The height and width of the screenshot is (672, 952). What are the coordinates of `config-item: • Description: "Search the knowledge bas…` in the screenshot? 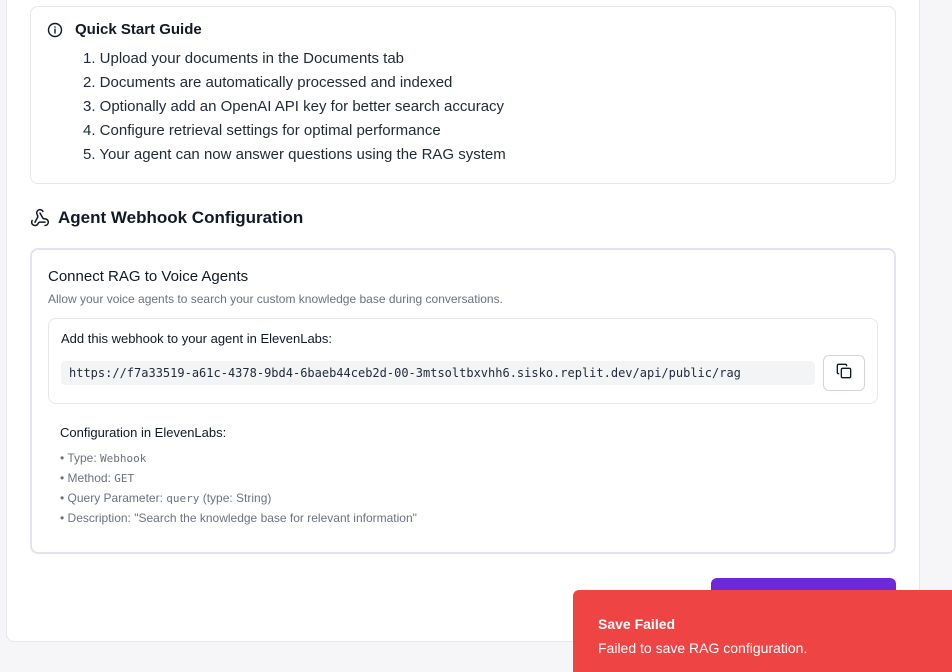 It's located at (238, 518).